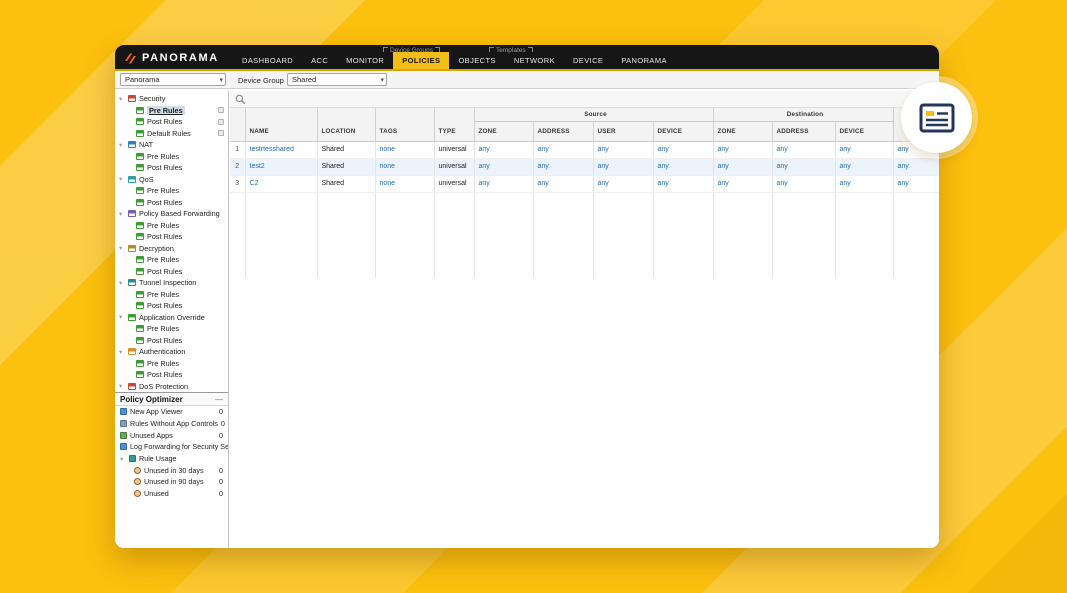 The image size is (1067, 593). What do you see at coordinates (864, 131) in the screenshot?
I see `destination-device-header: DEVICE` at bounding box center [864, 131].